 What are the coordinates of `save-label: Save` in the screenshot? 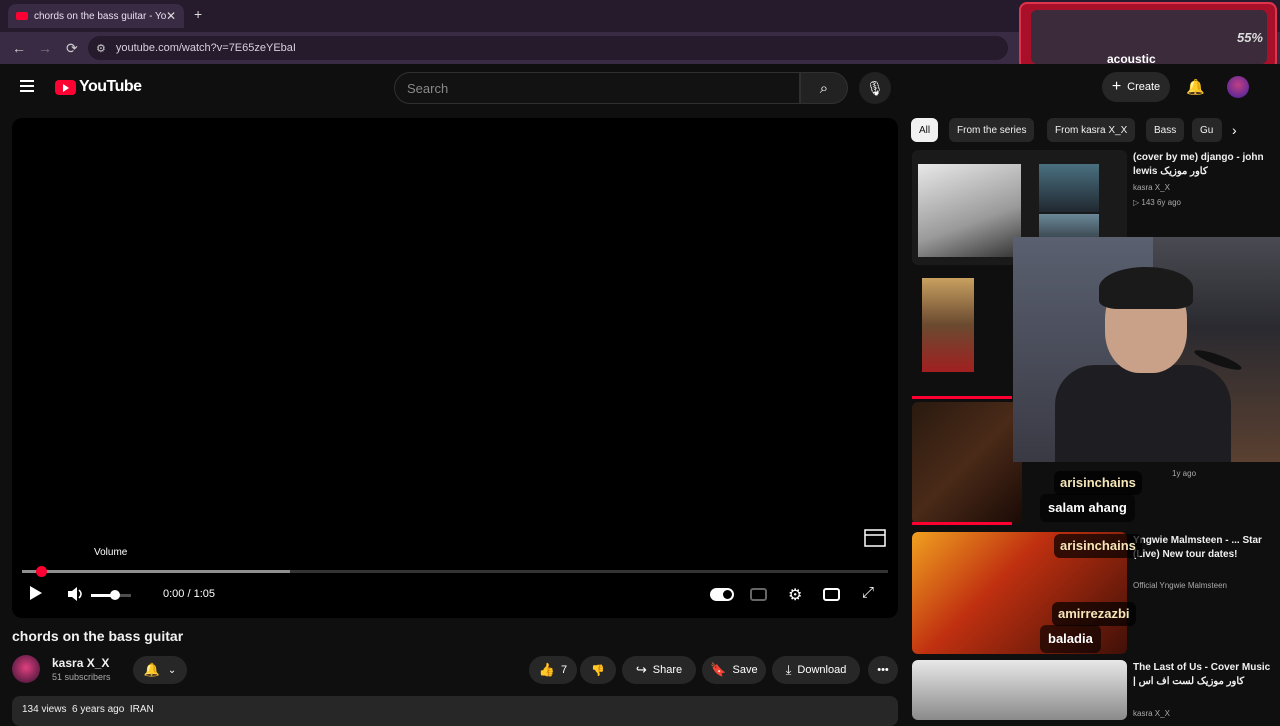 It's located at (745, 670).